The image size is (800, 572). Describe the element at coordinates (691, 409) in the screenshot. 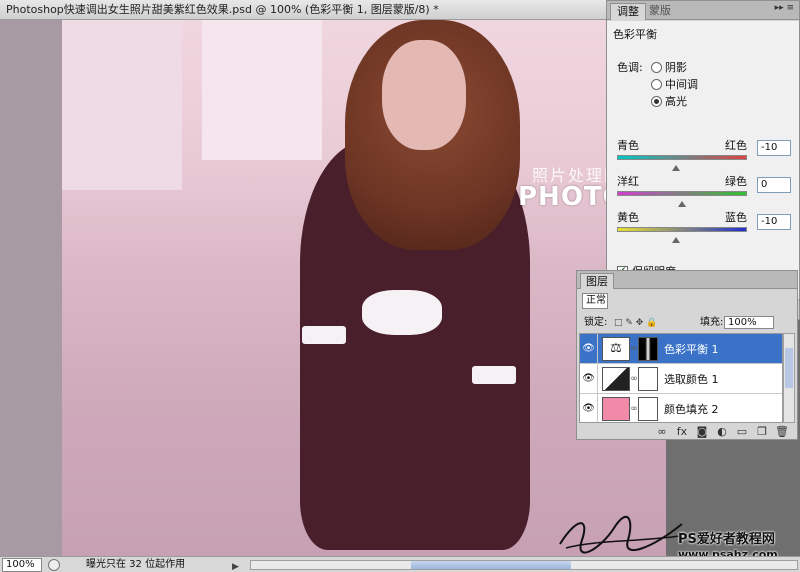

I see `layer-name: 颜色填充 2` at that location.